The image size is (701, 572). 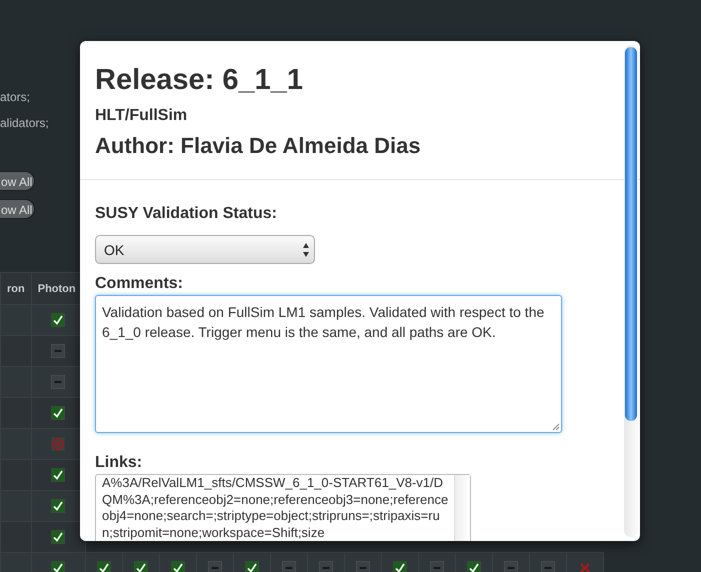 I want to click on status-label: SUSY Validation Status:, so click(x=186, y=213).